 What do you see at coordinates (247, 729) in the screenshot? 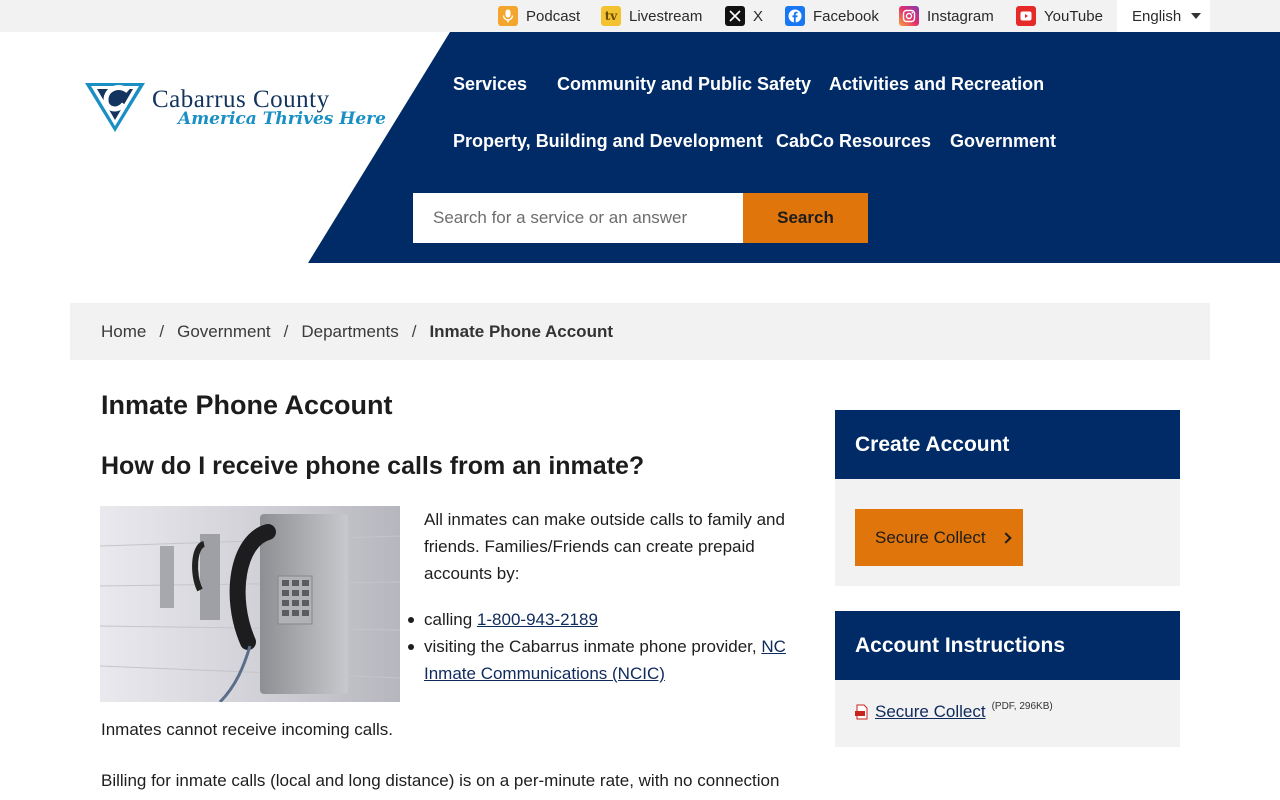
I see `incoming-calls-text: Inmates cannot receive incoming calls.` at bounding box center [247, 729].